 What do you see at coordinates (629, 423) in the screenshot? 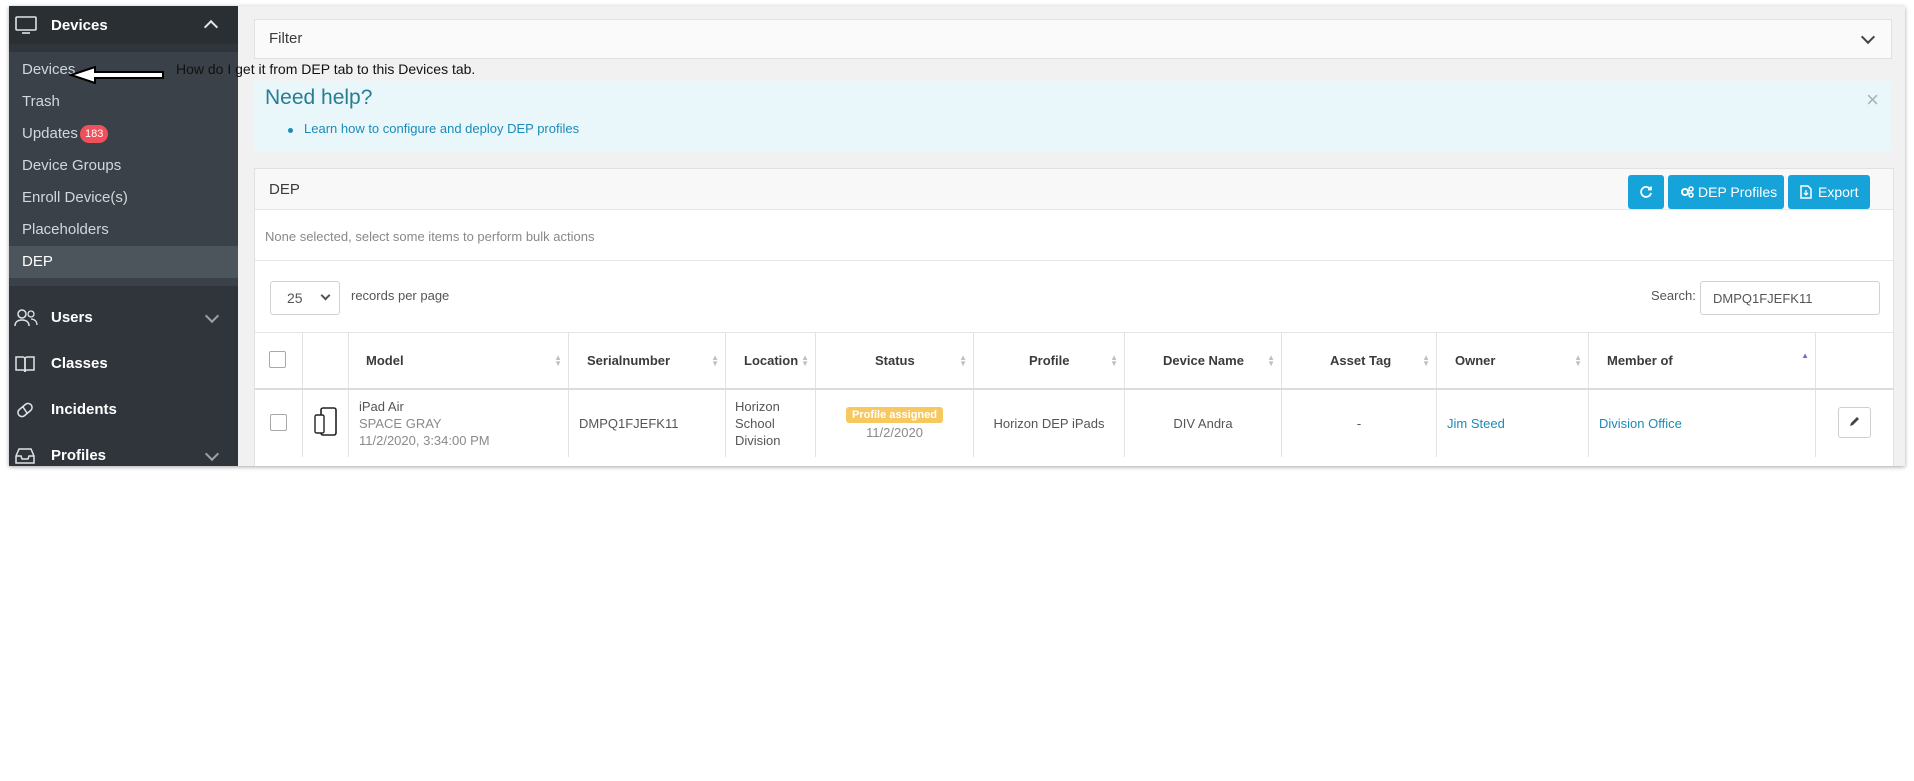
I see `serial-value: DMPQ1FJEFK11` at bounding box center [629, 423].